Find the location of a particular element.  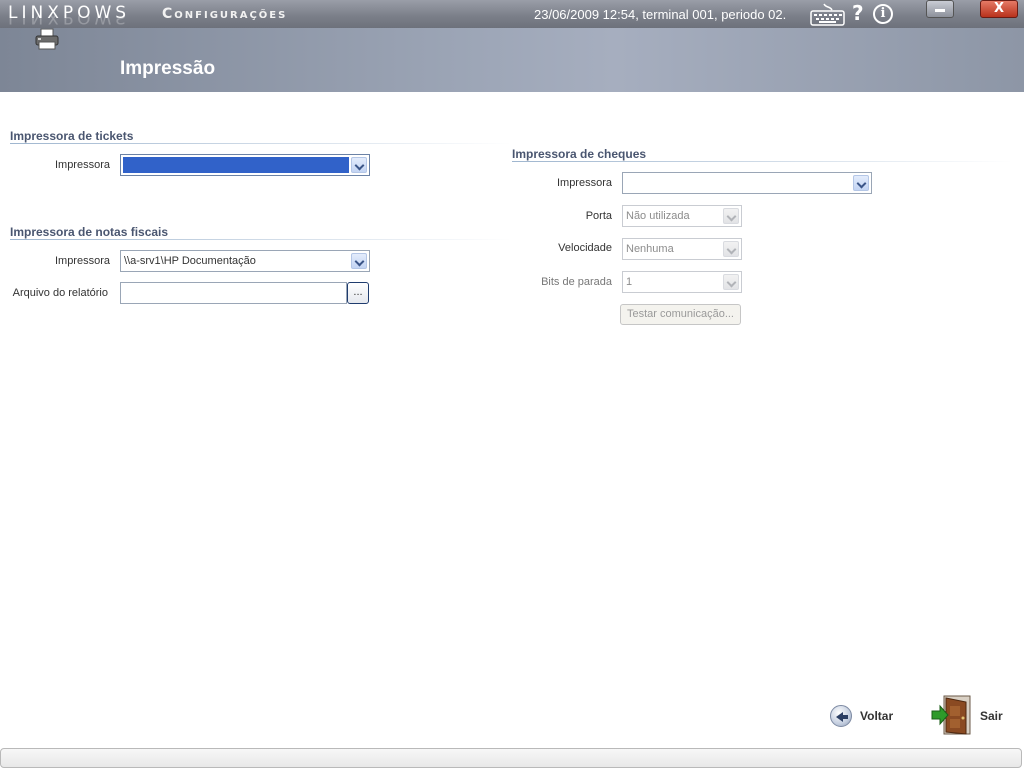

speed-value: Nenhuma is located at coordinates (650, 249).